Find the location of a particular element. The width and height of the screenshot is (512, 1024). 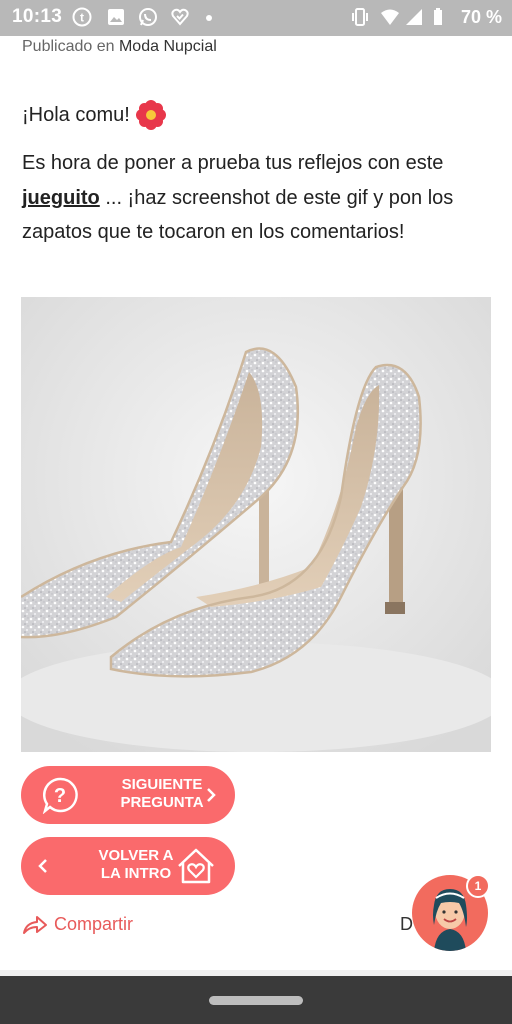

question-bubble-icon: ? is located at coordinates (60, 795).